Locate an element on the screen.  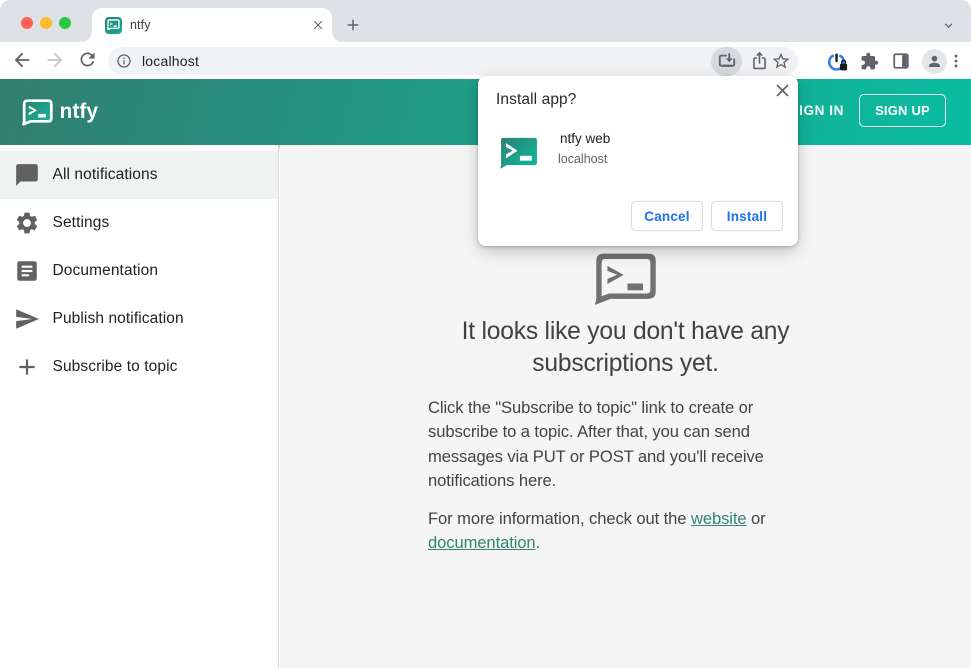
dialog-close-icon is located at coordinates (782, 90).